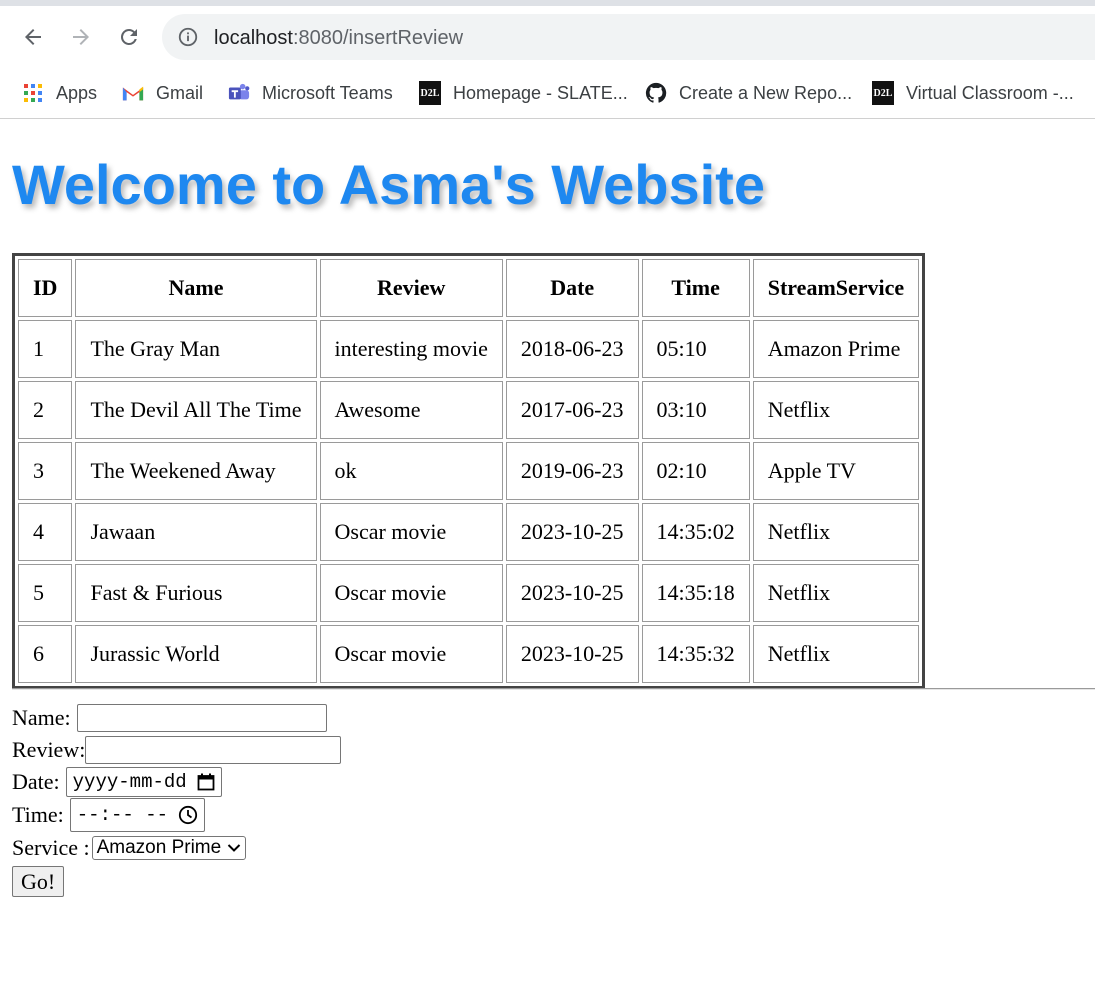 The width and height of the screenshot is (1095, 999). What do you see at coordinates (695, 288) in the screenshot?
I see `header-time: Time` at bounding box center [695, 288].